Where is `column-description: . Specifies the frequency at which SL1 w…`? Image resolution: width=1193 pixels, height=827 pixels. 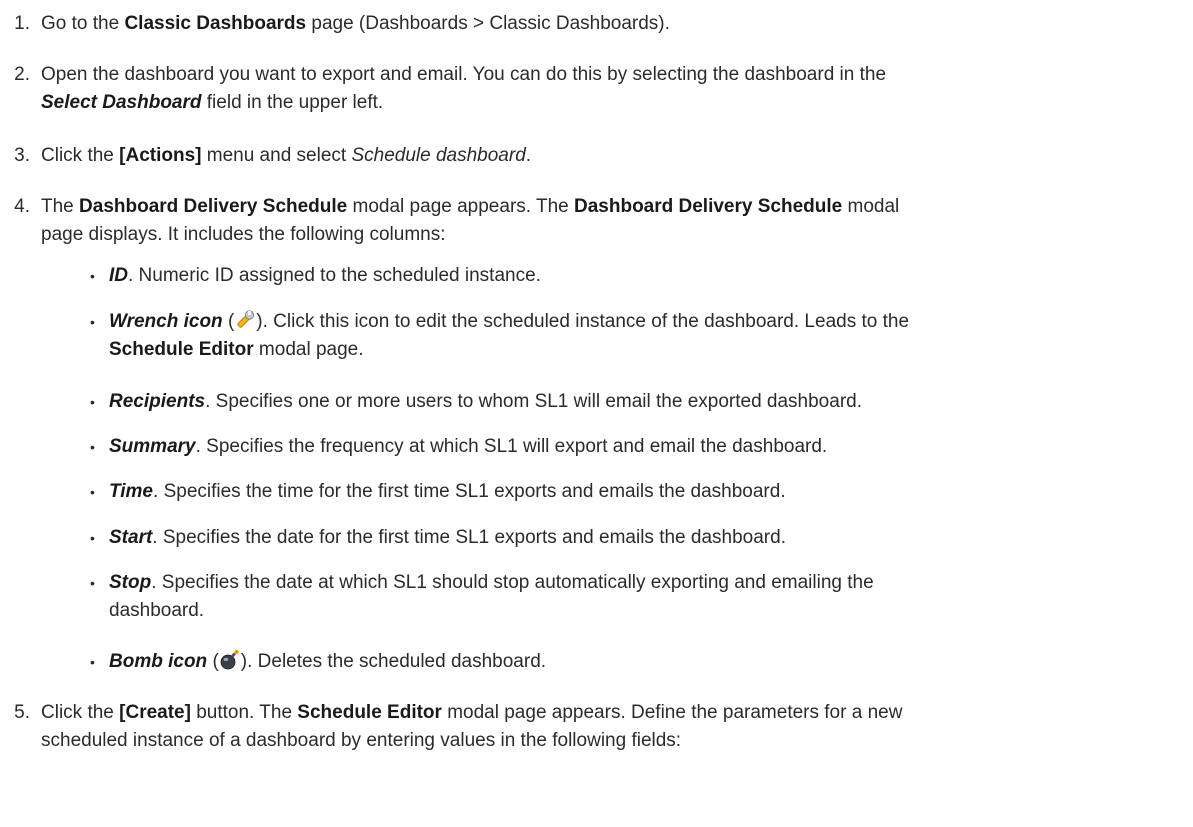 column-description: . Specifies the frequency at which SL1 w… is located at coordinates (511, 446).